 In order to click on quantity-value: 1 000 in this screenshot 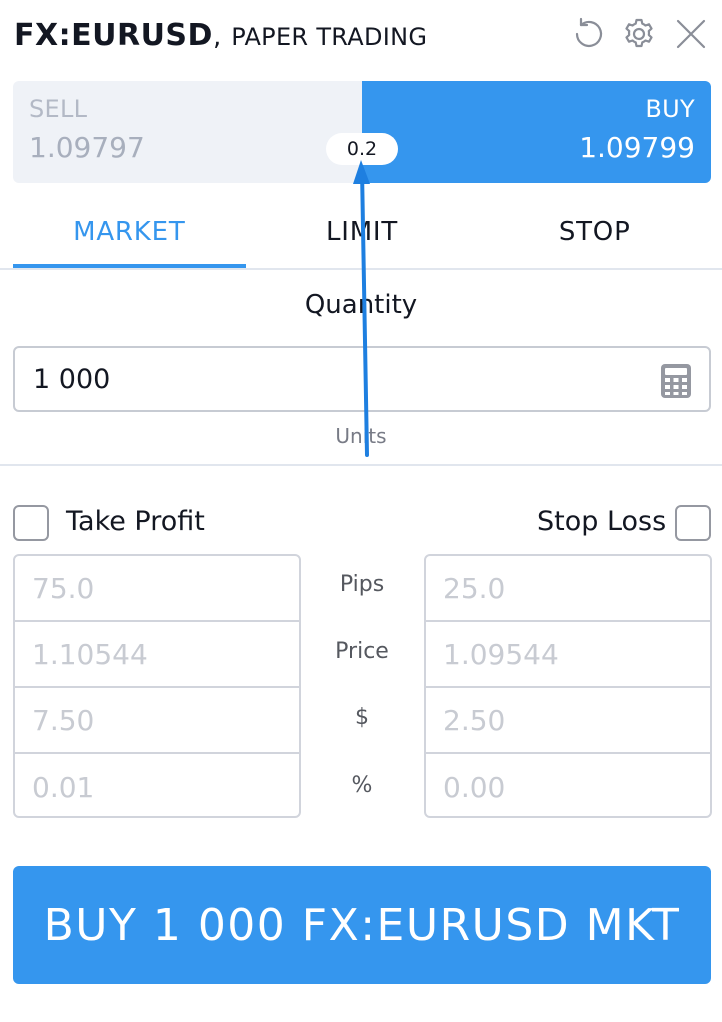, I will do `click(72, 379)`.